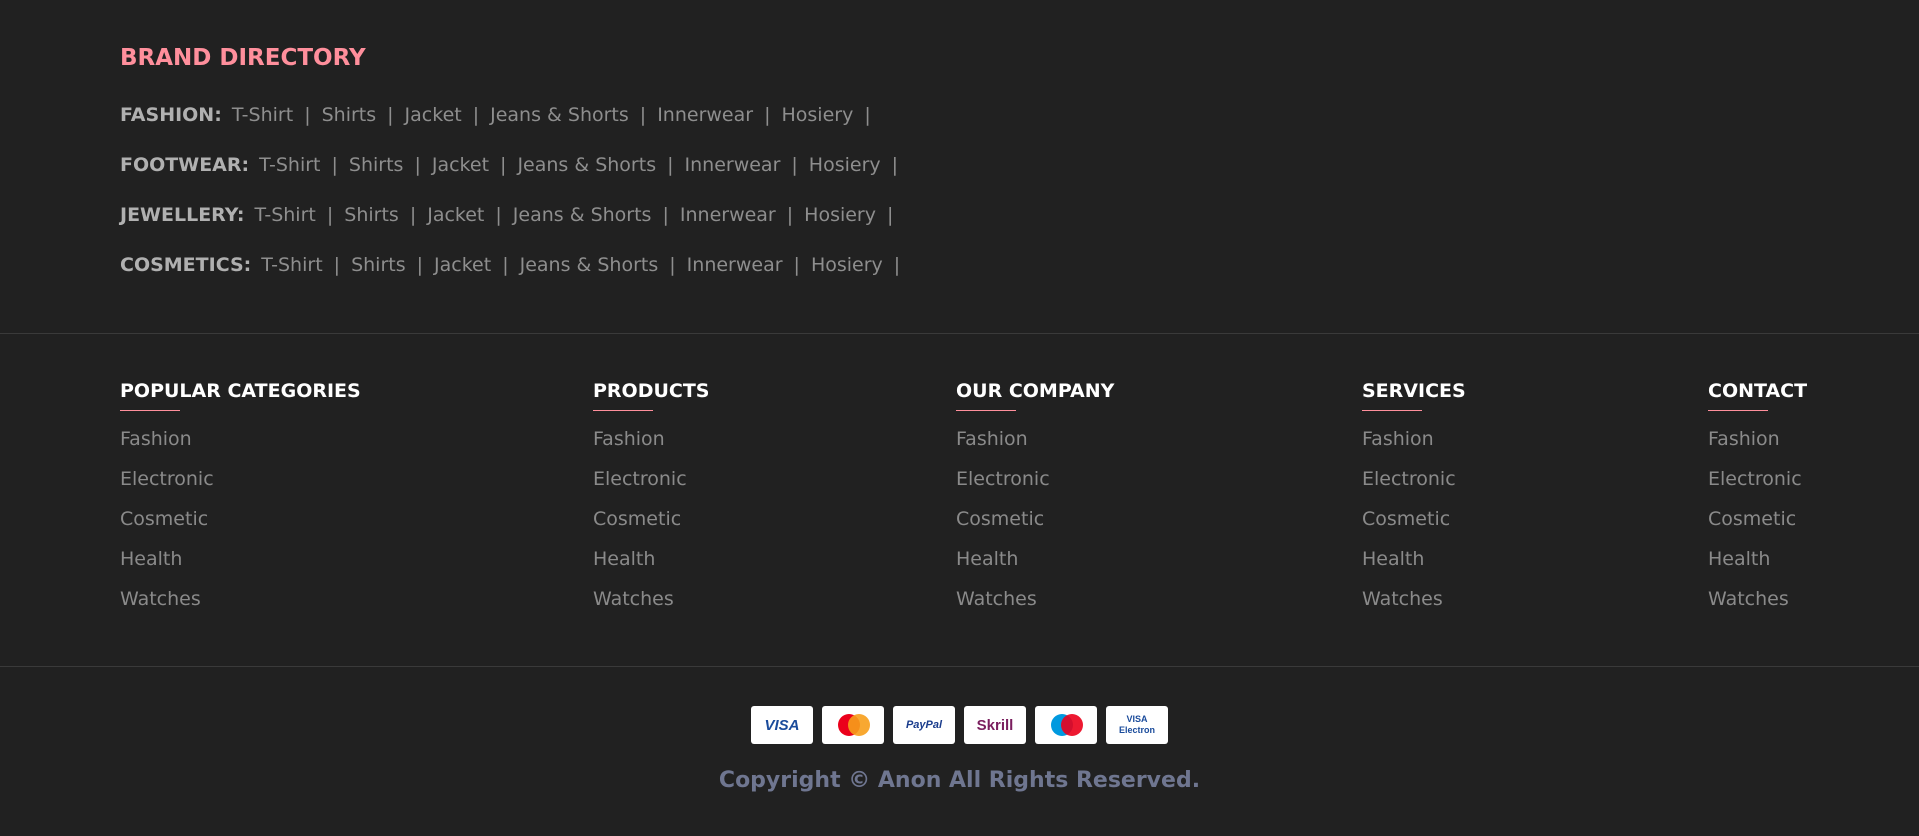 The height and width of the screenshot is (836, 1919). I want to click on visa-electron-bottom: Electron, so click(1136, 730).